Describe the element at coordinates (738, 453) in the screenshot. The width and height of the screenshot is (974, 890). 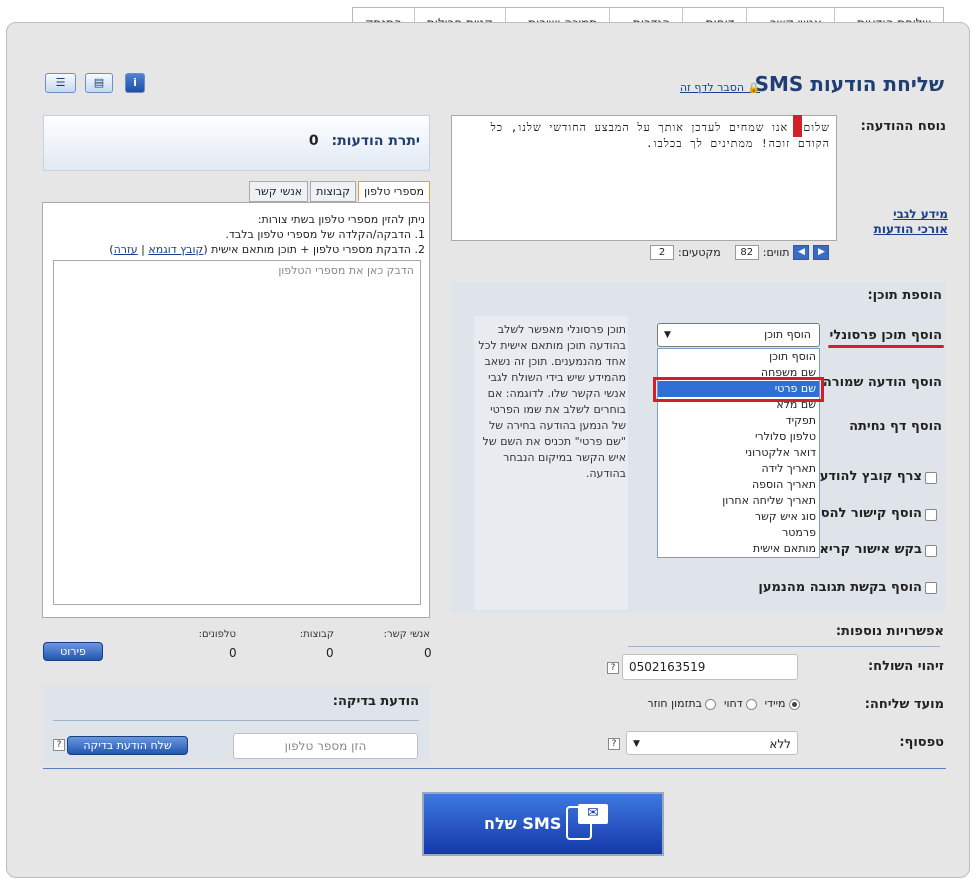
I see `dropdown-option: דואר אלקטרוני` at that location.